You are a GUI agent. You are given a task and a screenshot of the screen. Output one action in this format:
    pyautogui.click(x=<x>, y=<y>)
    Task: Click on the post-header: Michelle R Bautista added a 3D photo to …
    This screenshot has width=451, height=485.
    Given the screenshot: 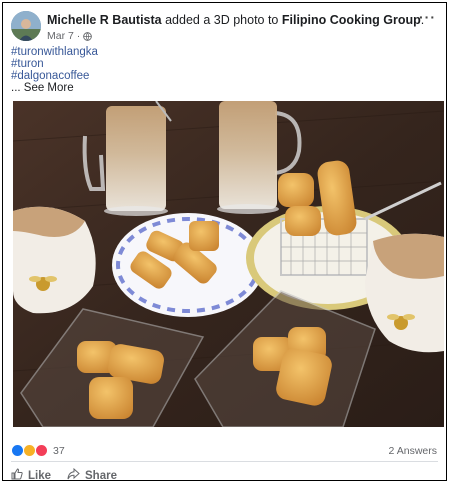 What is the action you would take?
    pyautogui.click(x=235, y=20)
    